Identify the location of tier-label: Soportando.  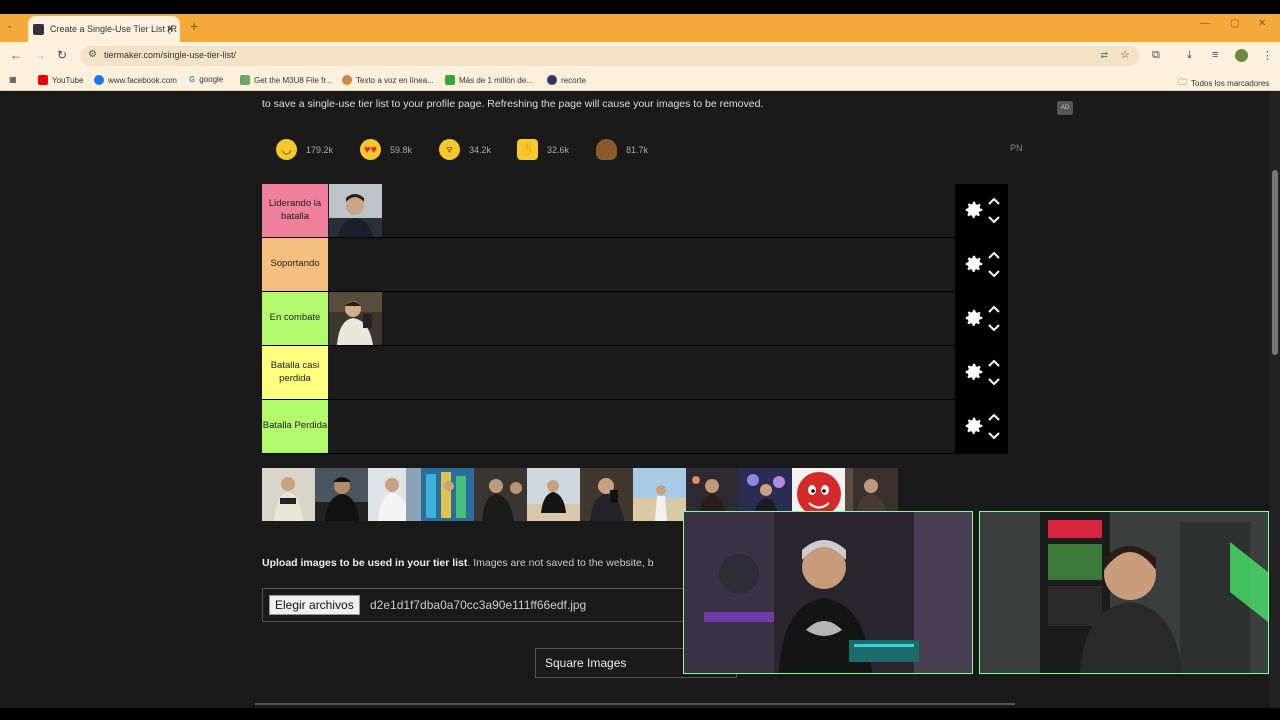
(295, 264).